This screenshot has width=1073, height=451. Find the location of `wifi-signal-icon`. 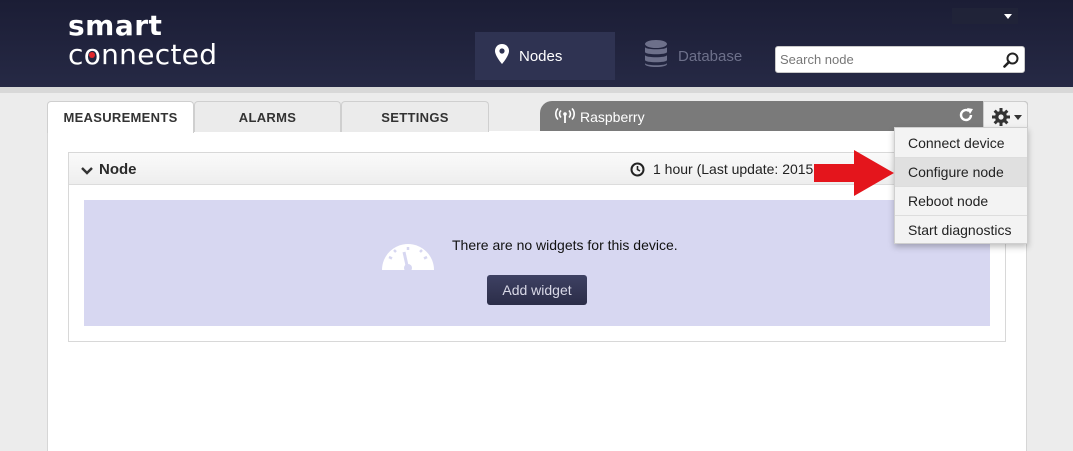

wifi-signal-icon is located at coordinates (565, 118).